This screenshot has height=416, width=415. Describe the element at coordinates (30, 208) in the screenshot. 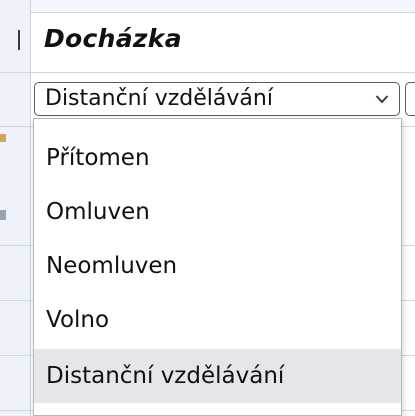

I see `column-divider` at that location.